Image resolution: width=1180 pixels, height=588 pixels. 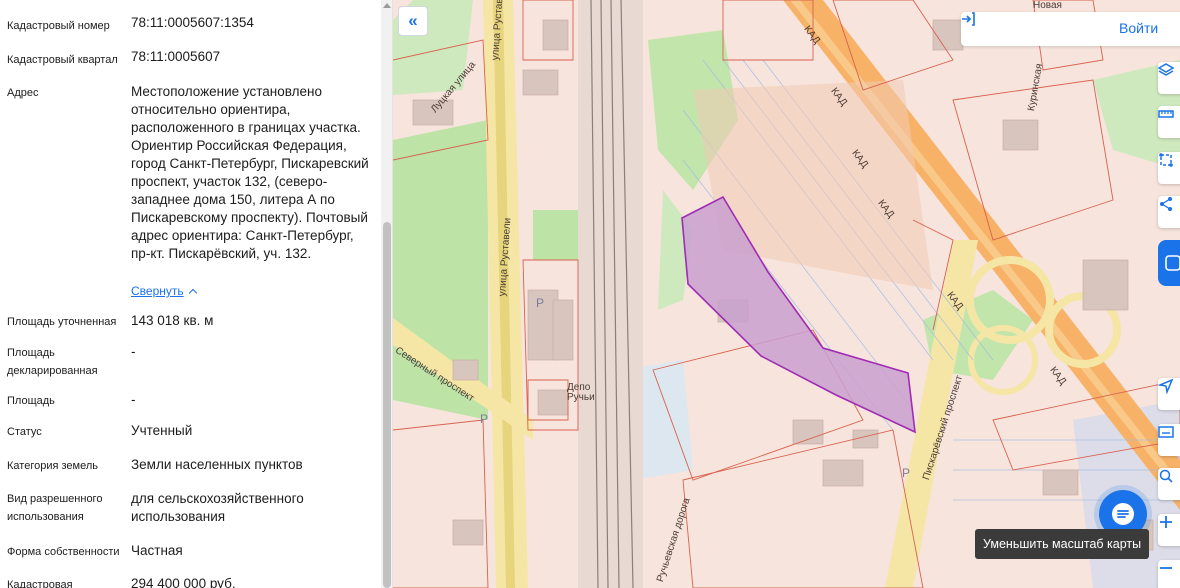 I want to click on field-label: Кадастровый номер, so click(x=58, y=26).